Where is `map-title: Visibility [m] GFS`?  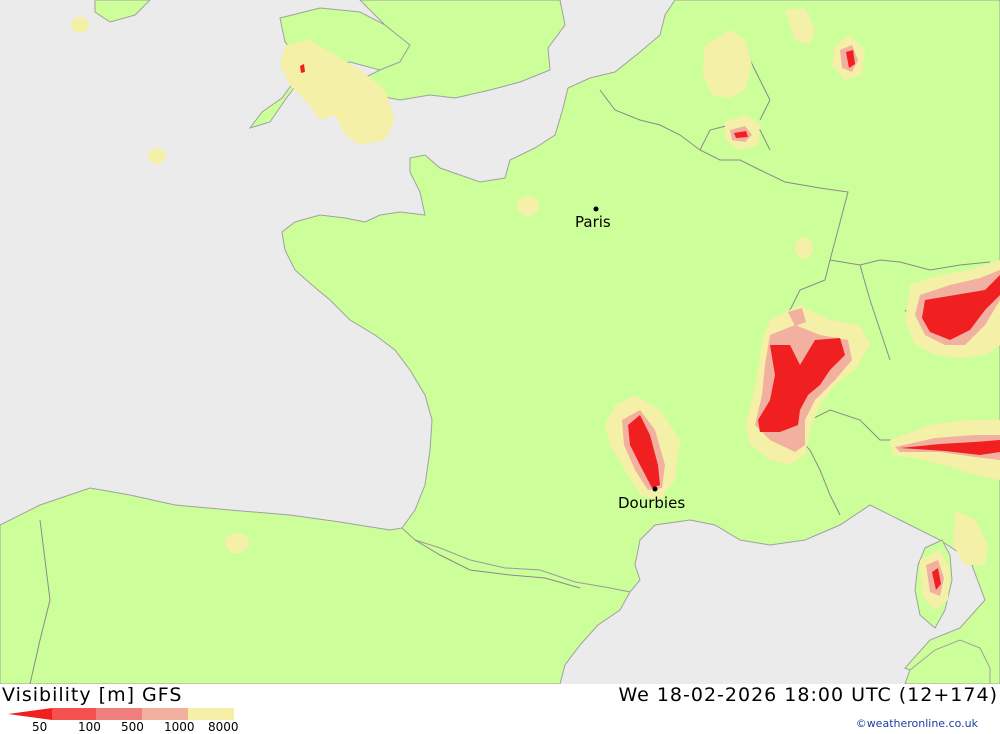
map-title: Visibility [m] GFS is located at coordinates (92, 695).